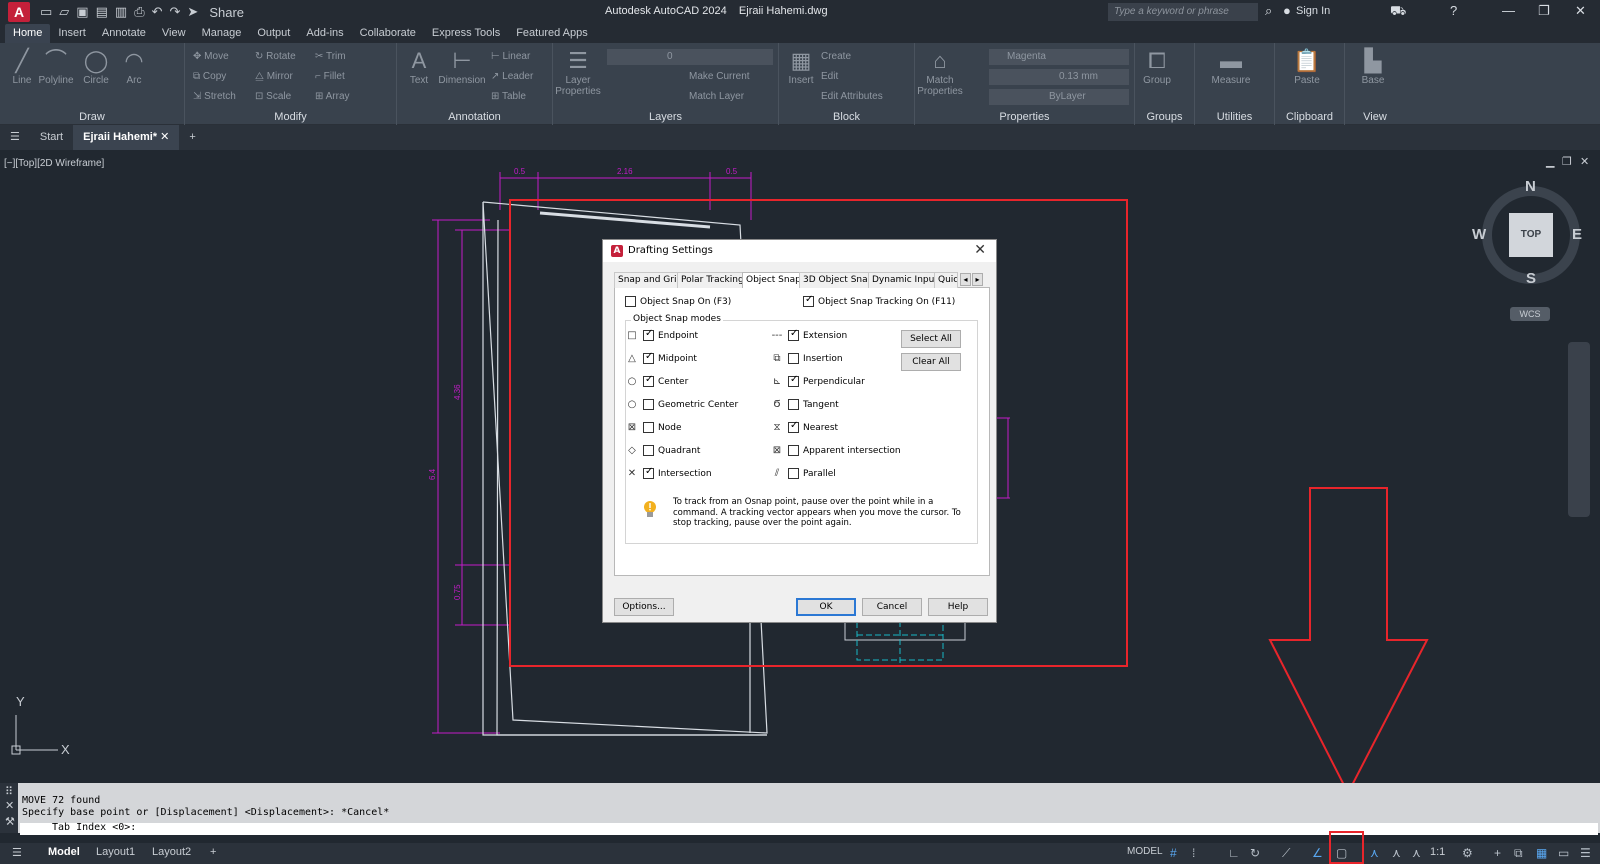 The width and height of the screenshot is (1600, 864). What do you see at coordinates (879, 300) in the screenshot?
I see `object-snap-tracking-checkbox: Object Snap Tracking On (F11)` at bounding box center [879, 300].